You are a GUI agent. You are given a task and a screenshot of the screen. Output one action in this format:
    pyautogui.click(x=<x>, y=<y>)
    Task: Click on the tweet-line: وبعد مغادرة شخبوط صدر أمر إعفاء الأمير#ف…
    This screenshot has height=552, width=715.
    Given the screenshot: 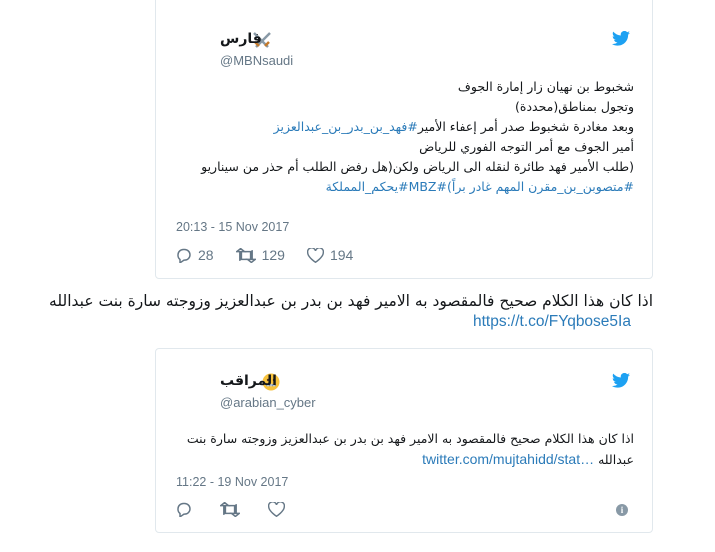 What is the action you would take?
    pyautogui.click(x=417, y=127)
    